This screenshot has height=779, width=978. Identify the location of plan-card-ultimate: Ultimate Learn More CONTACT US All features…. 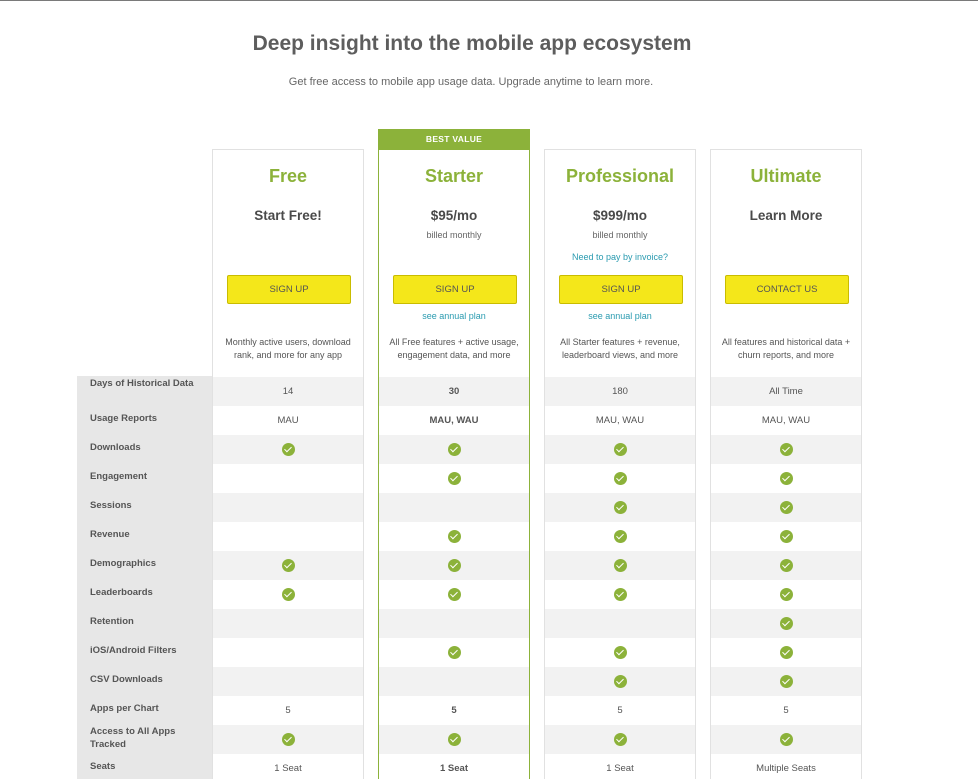
(786, 464).